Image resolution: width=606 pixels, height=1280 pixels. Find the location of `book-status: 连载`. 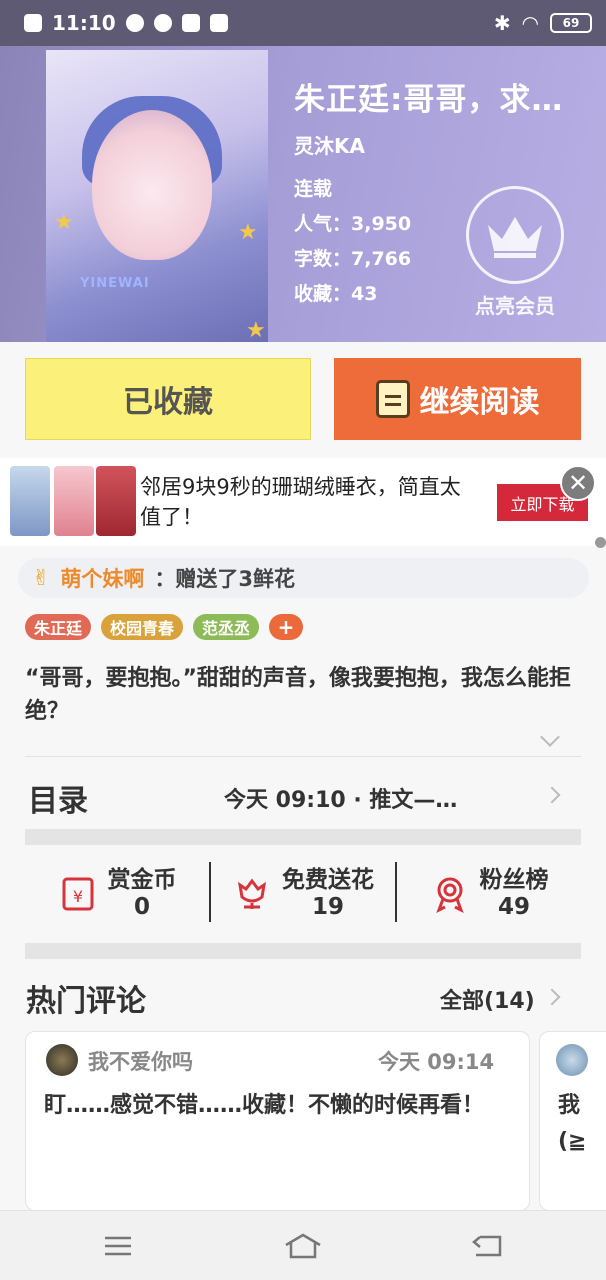

book-status: 连载 is located at coordinates (313, 189).